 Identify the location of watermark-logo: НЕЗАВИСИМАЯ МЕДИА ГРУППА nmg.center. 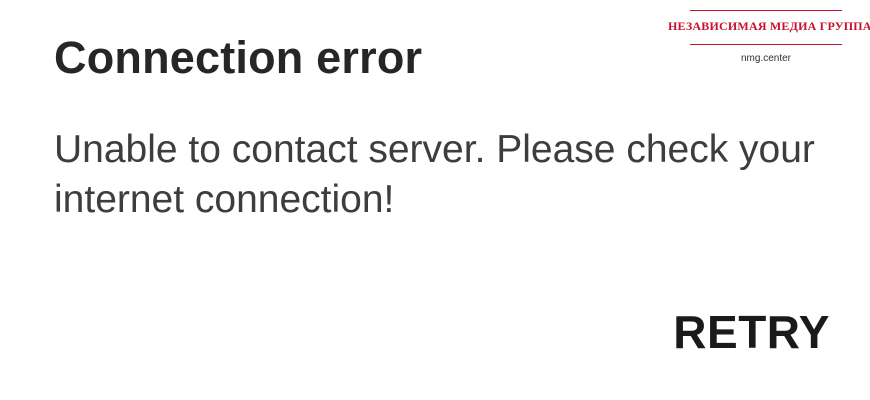
(769, 37).